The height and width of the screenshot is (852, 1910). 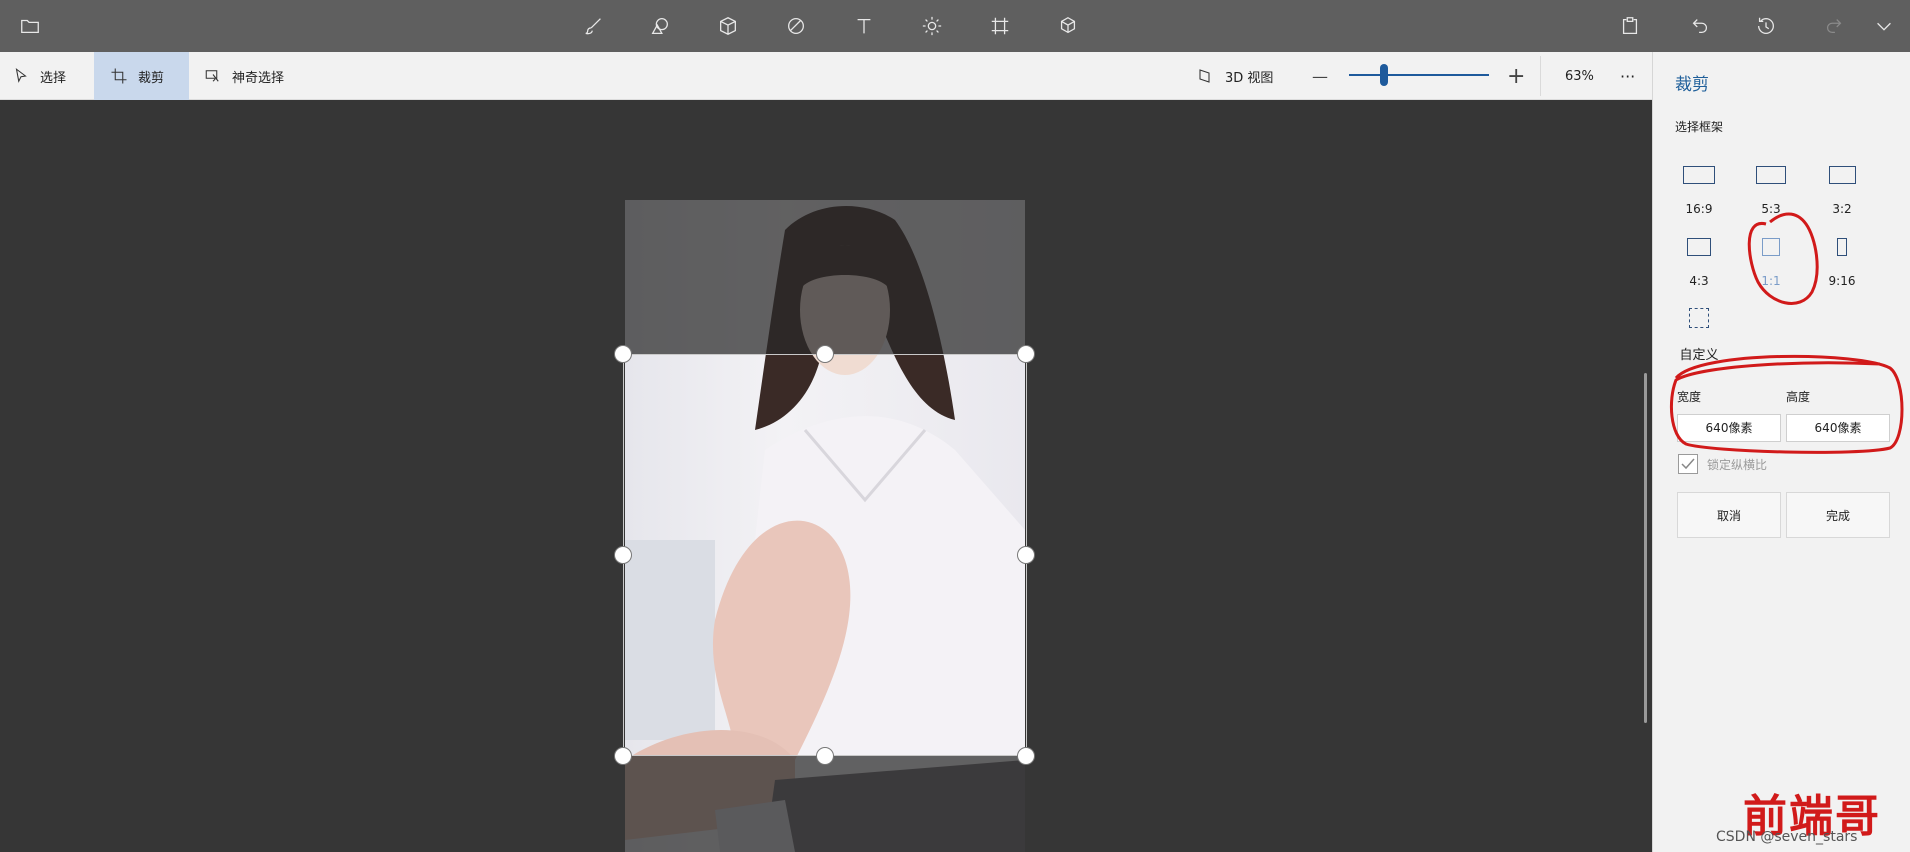 What do you see at coordinates (623, 354) in the screenshot?
I see `crop-handle-top-left` at bounding box center [623, 354].